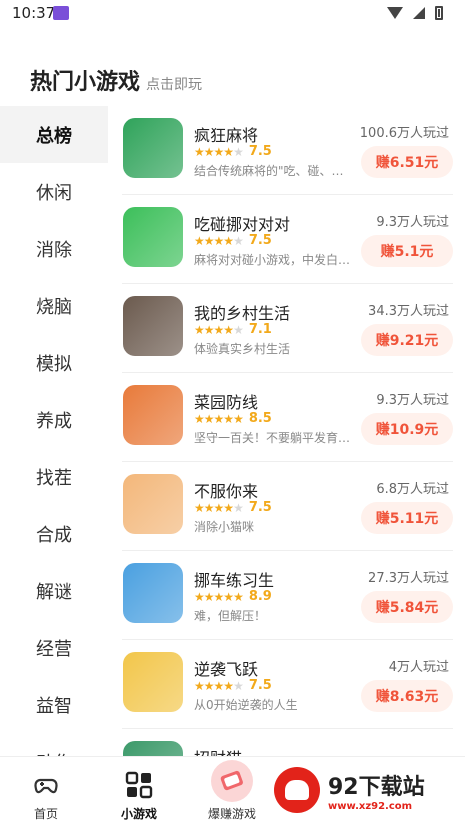 Image resolution: width=465 pixels, height=828 pixels. What do you see at coordinates (54, 476) in the screenshot?
I see `category-item: 找茬` at bounding box center [54, 476].